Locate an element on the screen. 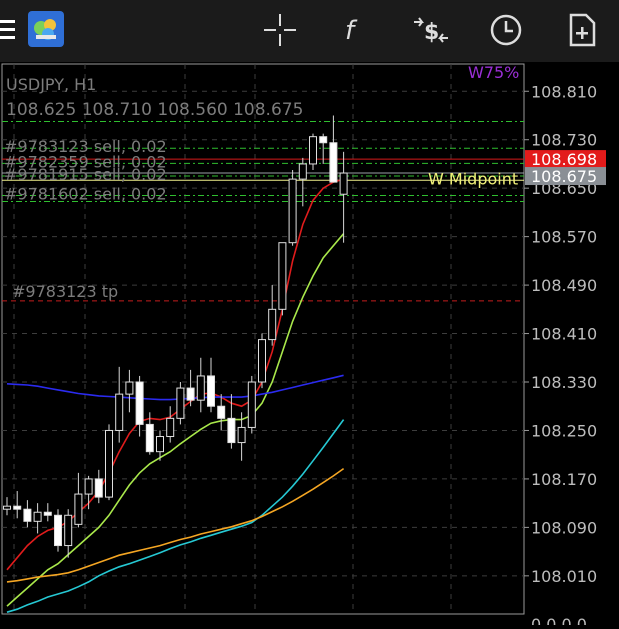 The height and width of the screenshot is (629, 619). price-tag-label: 108.675 is located at coordinates (564, 176).